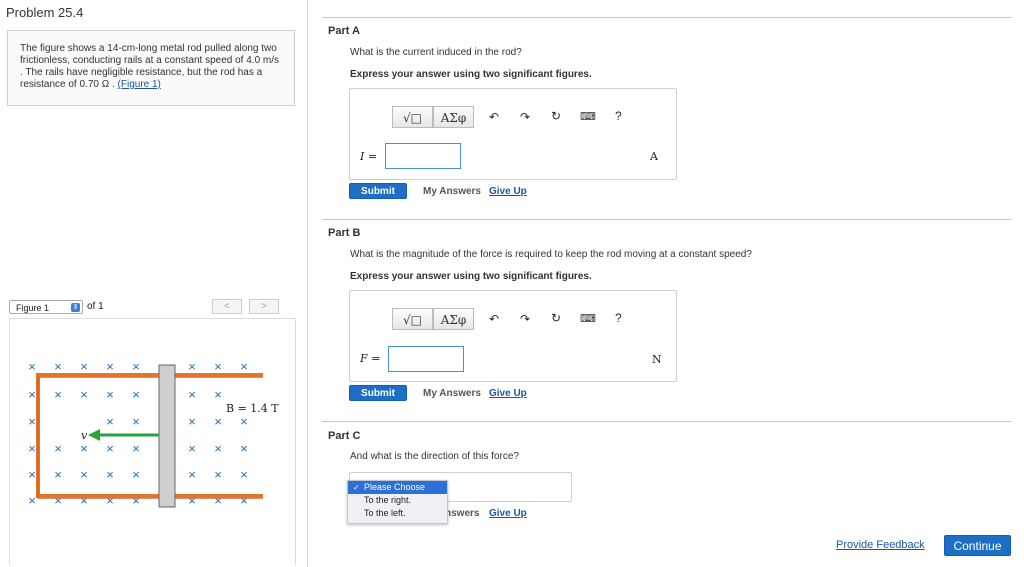 The height and width of the screenshot is (567, 1024). I want to click on direction-dropdown-menu: Please Choose To the right. To the left., so click(397, 502).